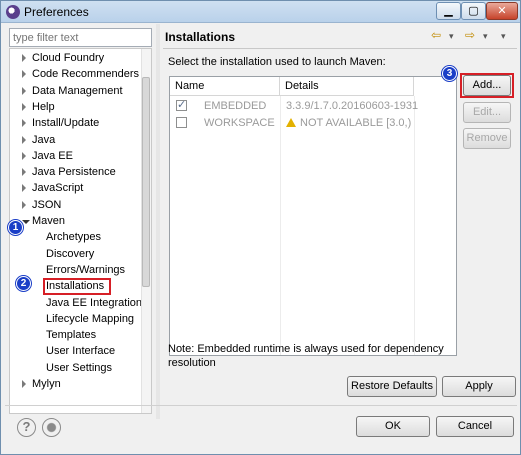  Describe the element at coordinates (90, 318) in the screenshot. I see `tree-item-label: Lifecycle Mapping` at that location.